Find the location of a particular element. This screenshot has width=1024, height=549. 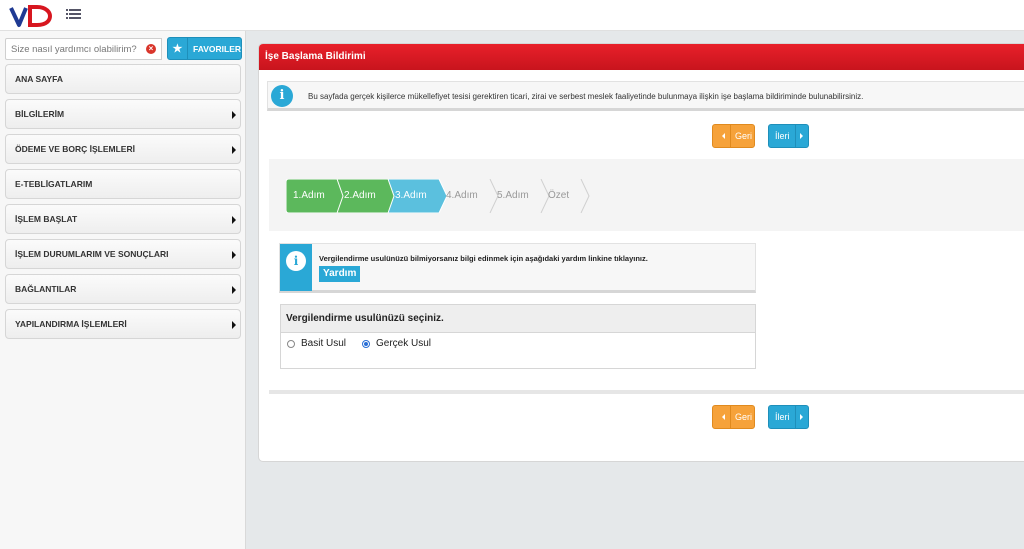

sidebar-item-label: İŞLEM DURUMLARIM VE SONUÇLARI is located at coordinates (92, 254).